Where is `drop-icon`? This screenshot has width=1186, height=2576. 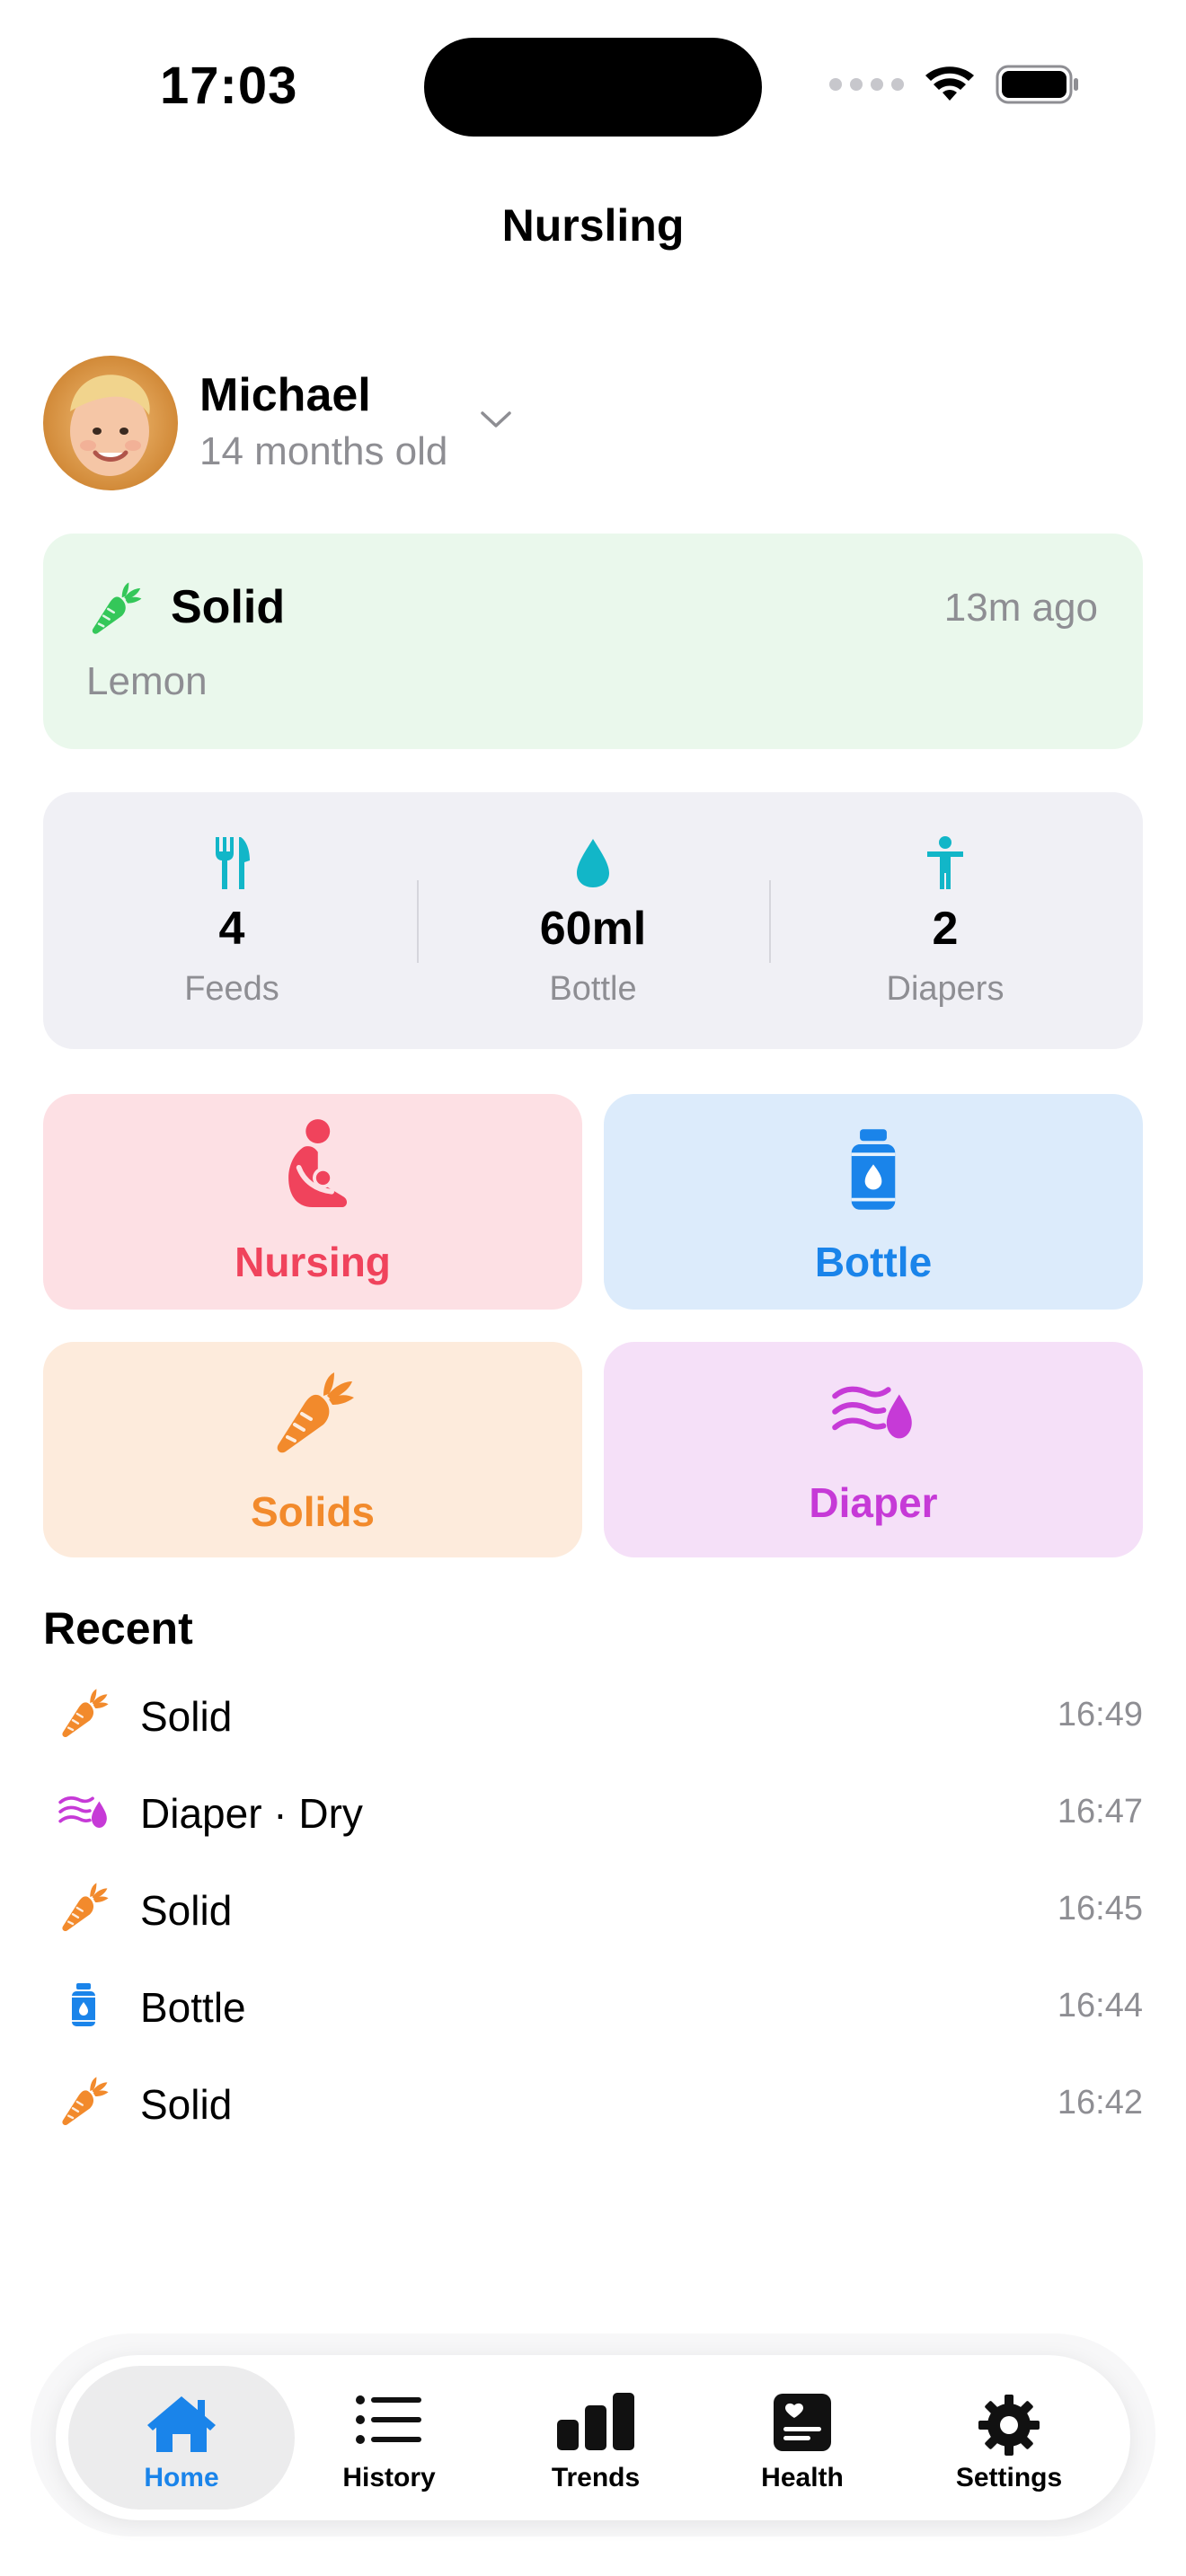
drop-icon is located at coordinates (593, 863).